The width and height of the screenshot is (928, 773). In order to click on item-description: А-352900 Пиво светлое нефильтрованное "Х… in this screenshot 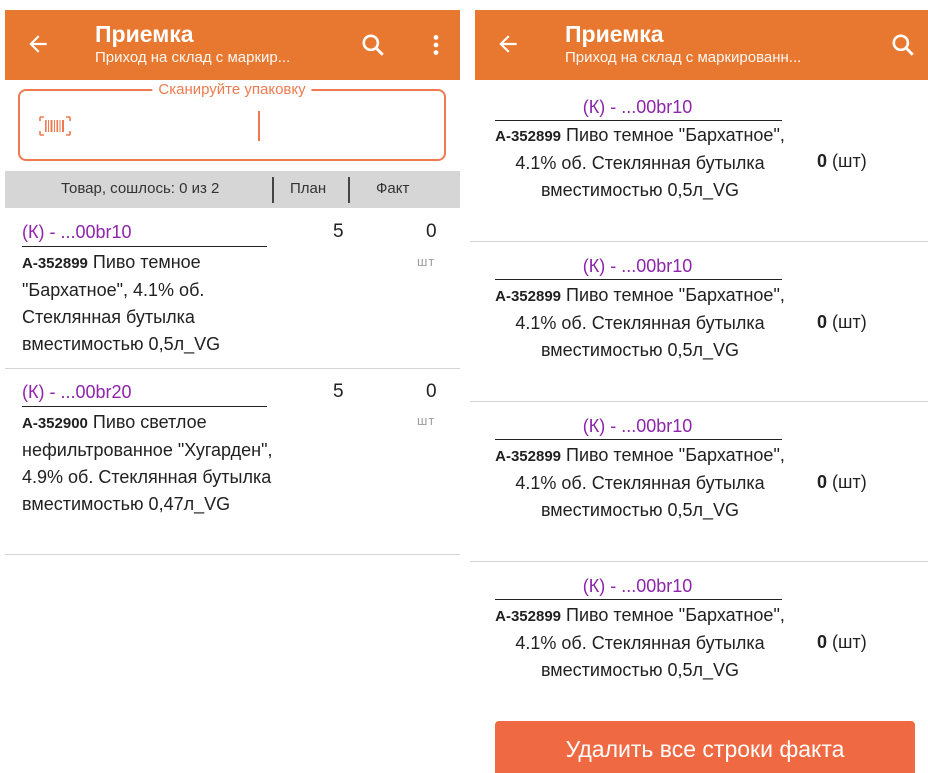, I will do `click(152, 463)`.